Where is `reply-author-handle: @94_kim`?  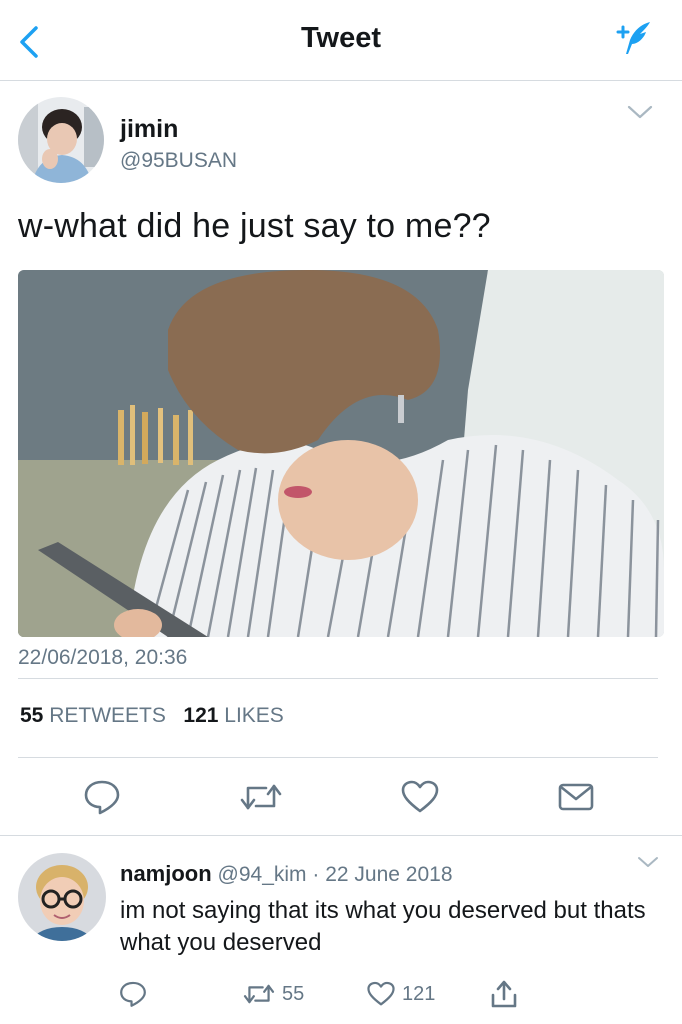 reply-author-handle: @94_kim is located at coordinates (262, 874).